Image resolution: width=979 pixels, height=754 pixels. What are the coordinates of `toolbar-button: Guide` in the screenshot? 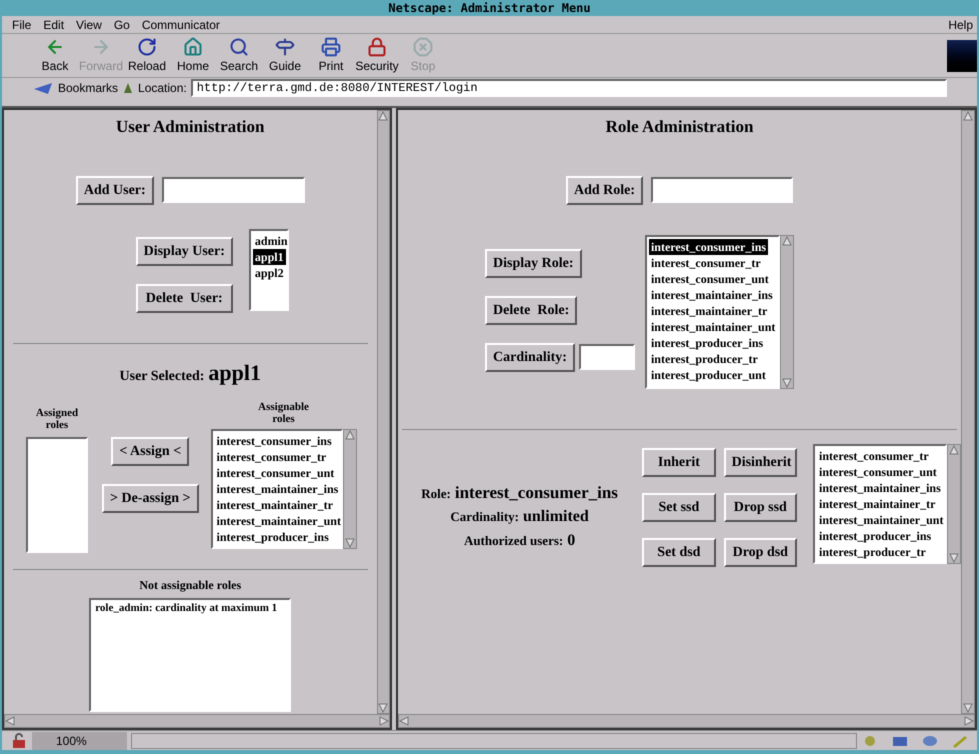 It's located at (285, 55).